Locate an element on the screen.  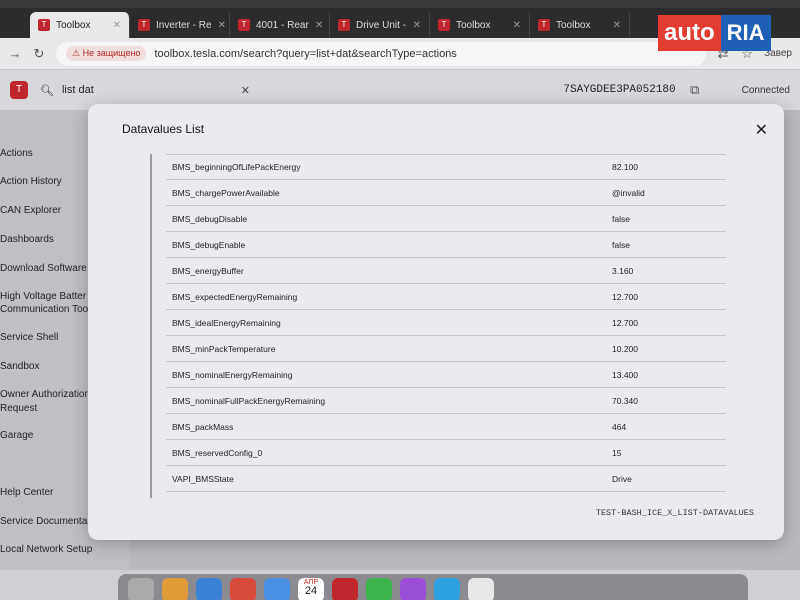
datavalue-row: BMS_chargePowerAvailable @invalid is located at coordinates (446, 193).